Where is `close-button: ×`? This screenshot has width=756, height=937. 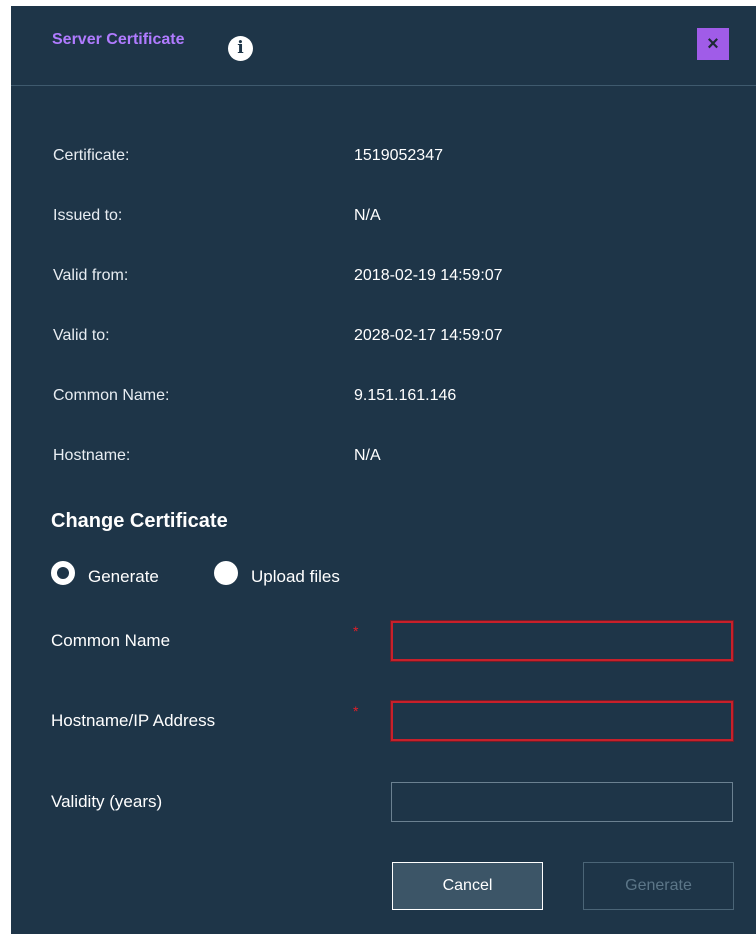 close-button: × is located at coordinates (713, 44).